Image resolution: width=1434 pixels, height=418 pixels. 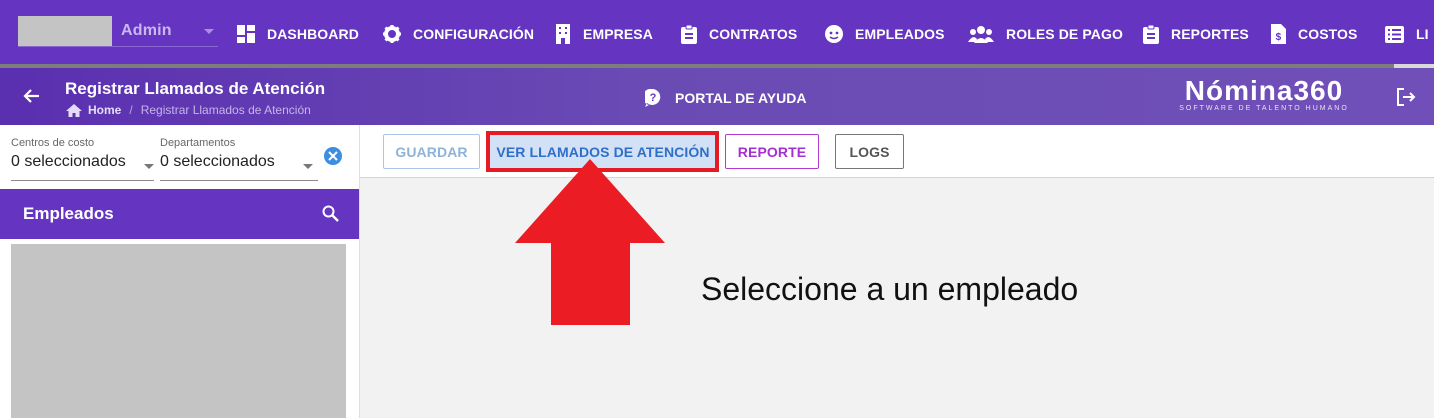 I want to click on nav-roles-de-pago-label: ROLES DE PAGO, so click(x=1064, y=34).